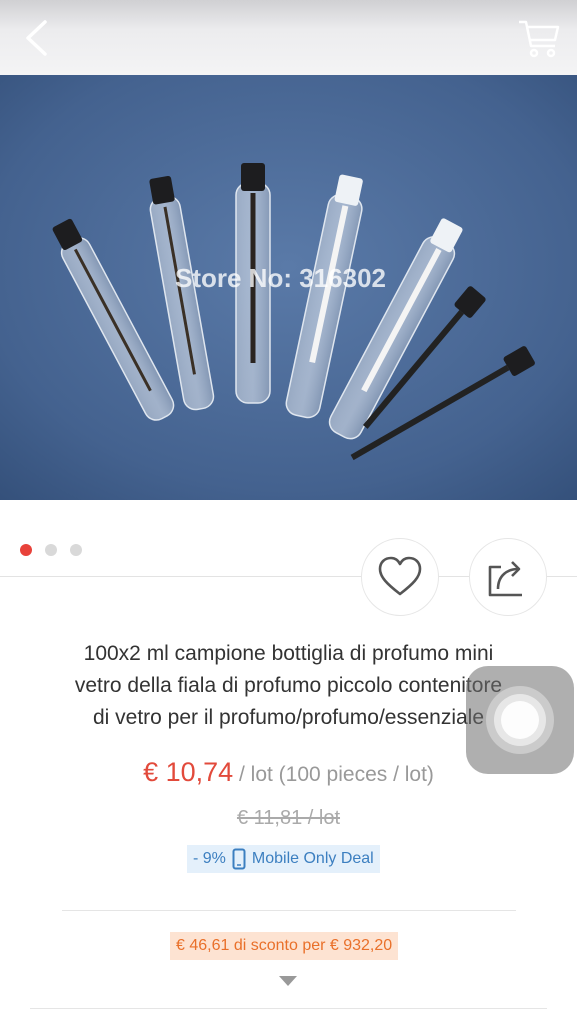  I want to click on assistive-touch-button, so click(520, 720).